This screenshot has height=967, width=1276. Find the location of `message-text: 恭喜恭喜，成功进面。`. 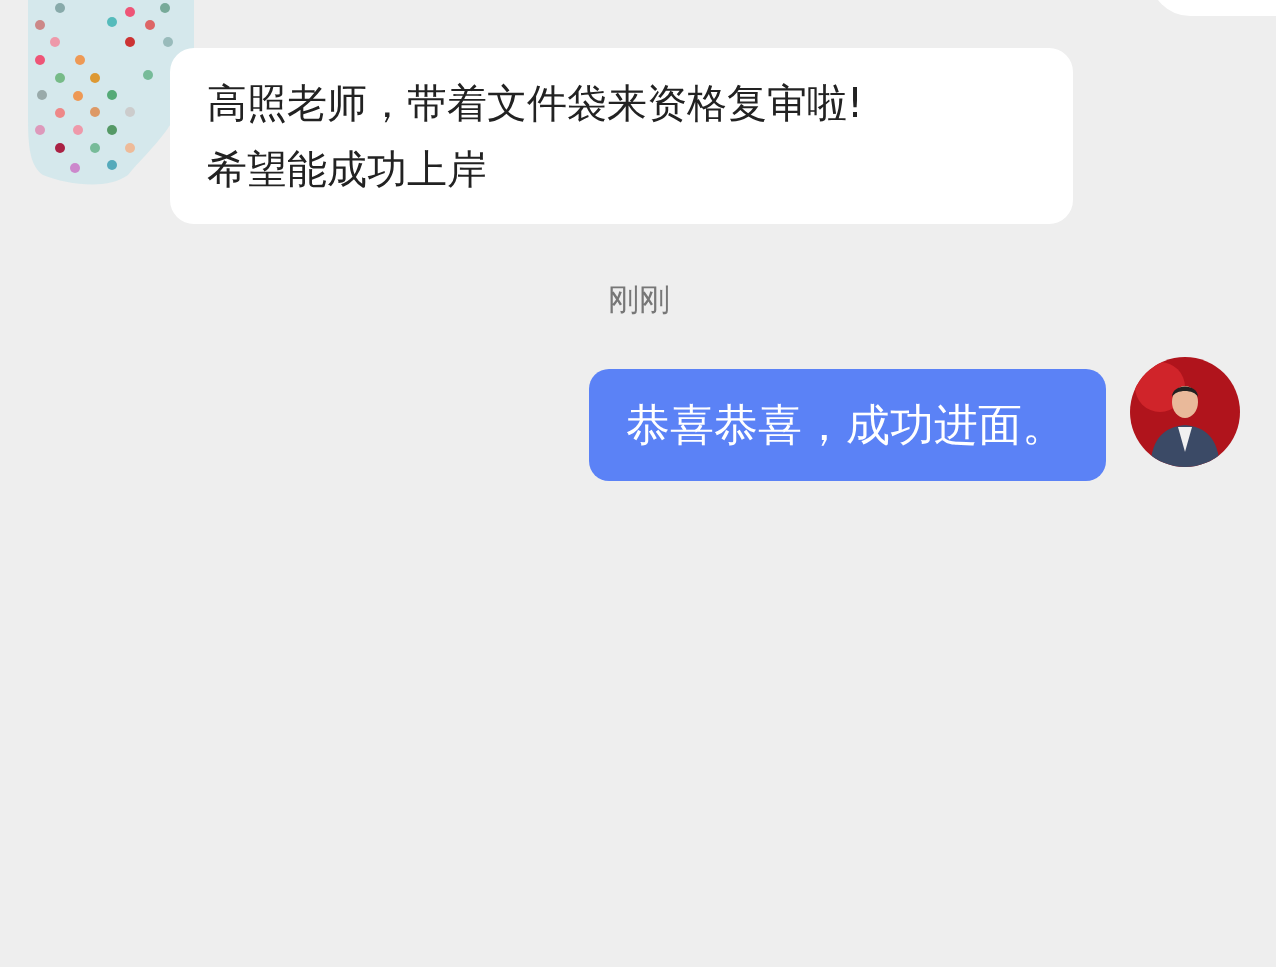

message-text: 恭喜恭喜，成功进面。 is located at coordinates (846, 424).